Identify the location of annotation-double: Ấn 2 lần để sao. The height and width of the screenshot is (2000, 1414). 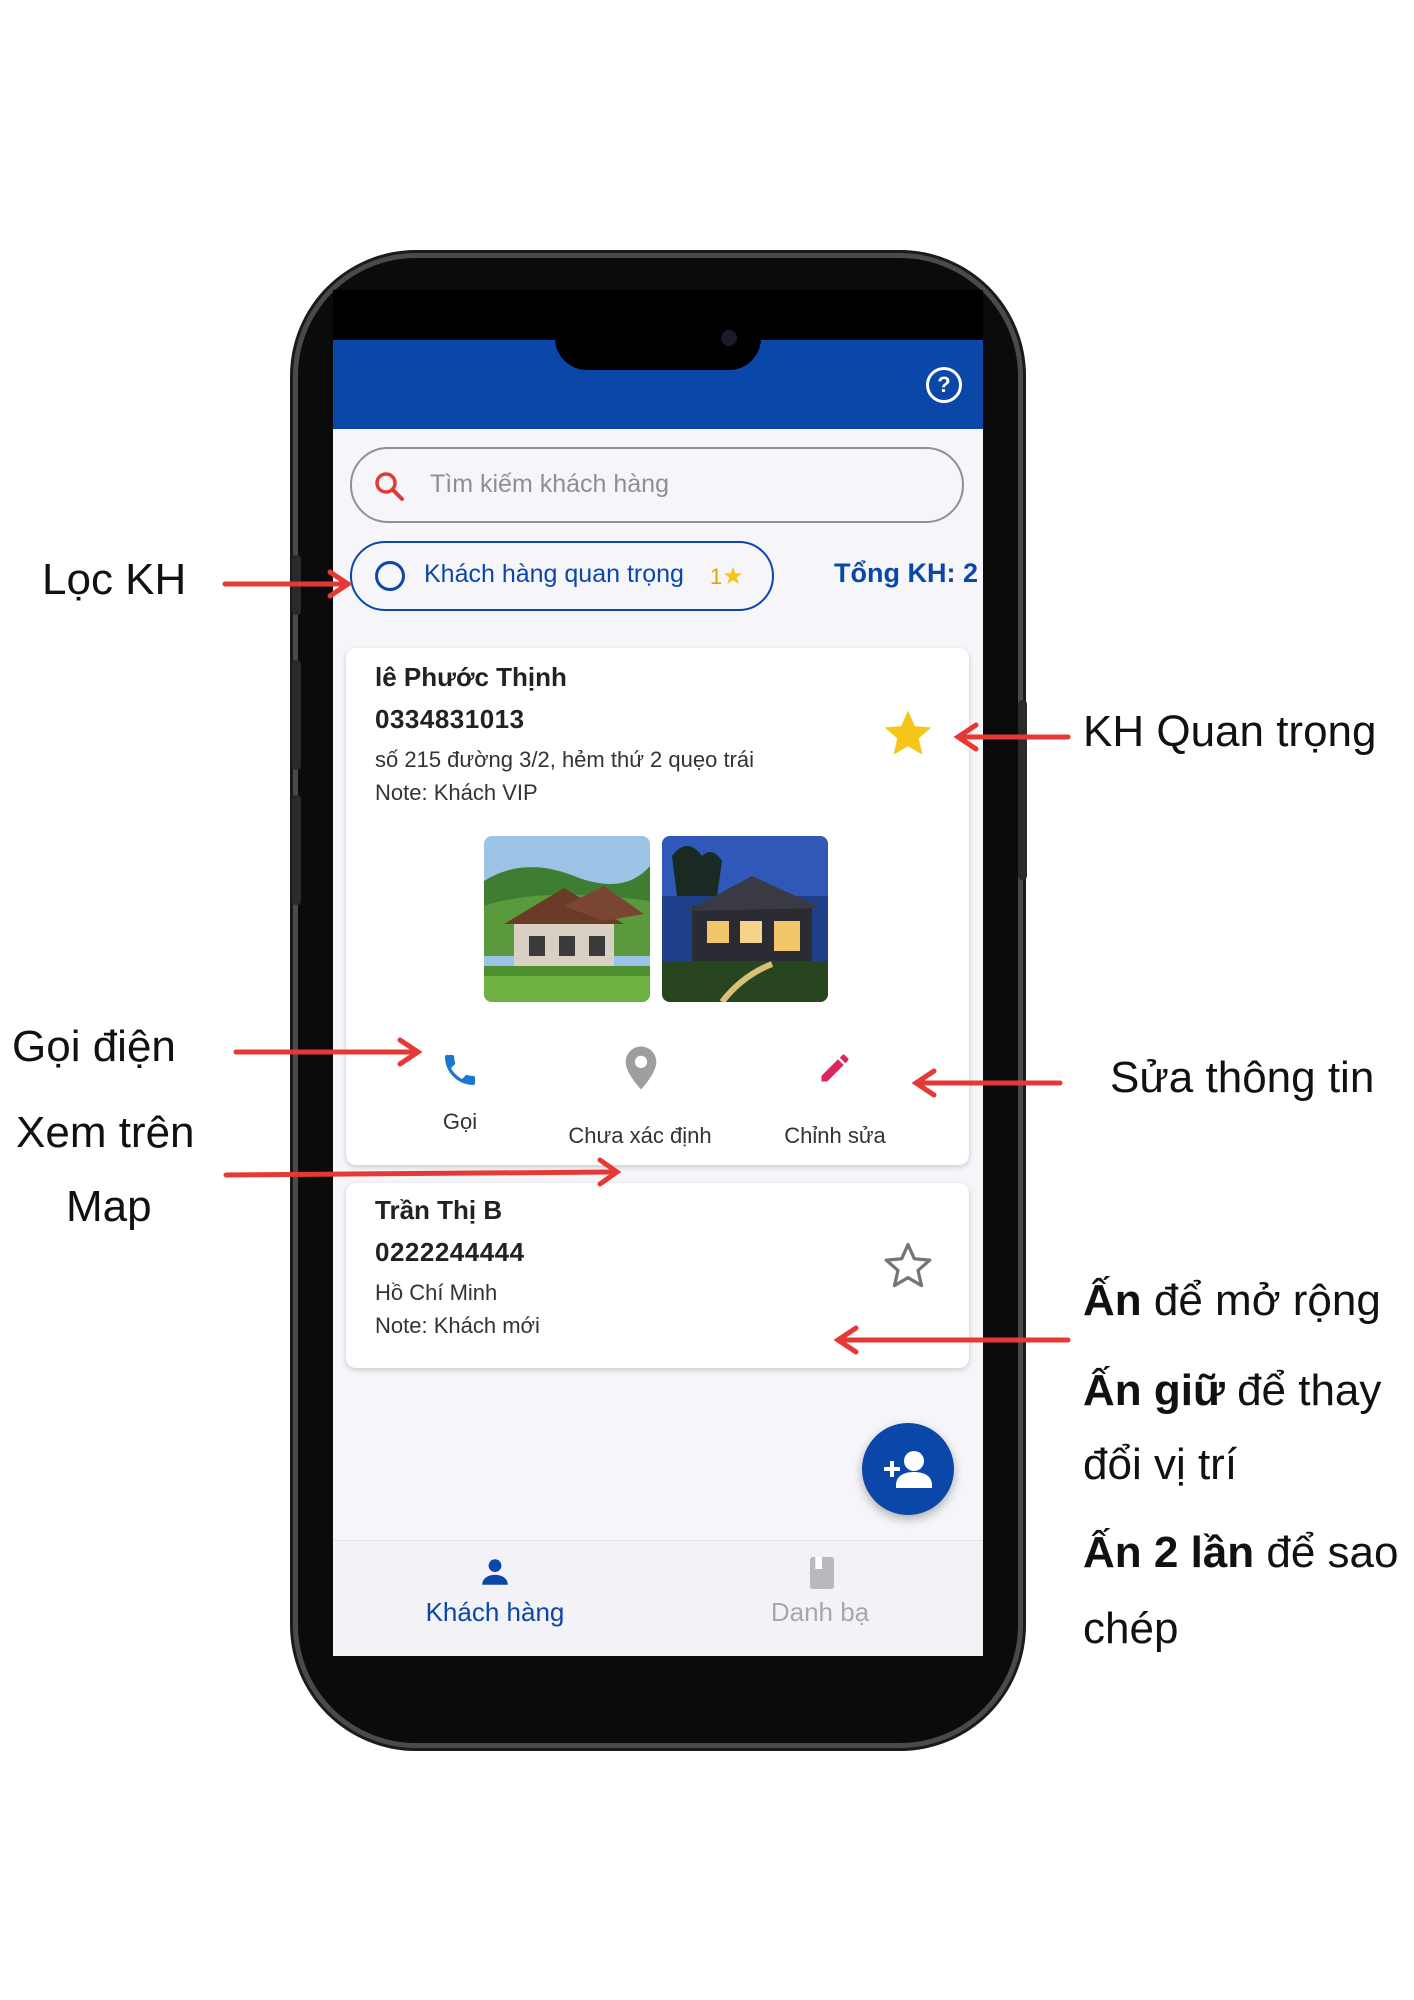
(1241, 1552).